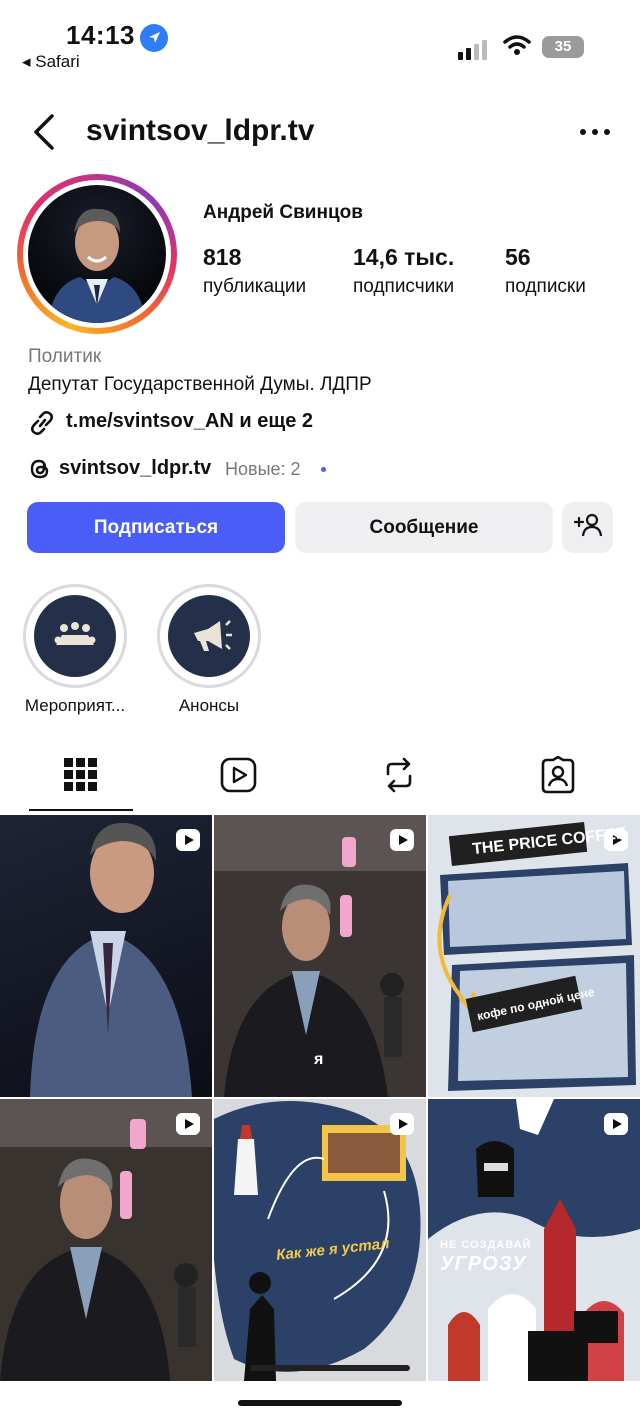  Describe the element at coordinates (545, 271) in the screenshot. I see `stat-following: 56 подписки` at that location.